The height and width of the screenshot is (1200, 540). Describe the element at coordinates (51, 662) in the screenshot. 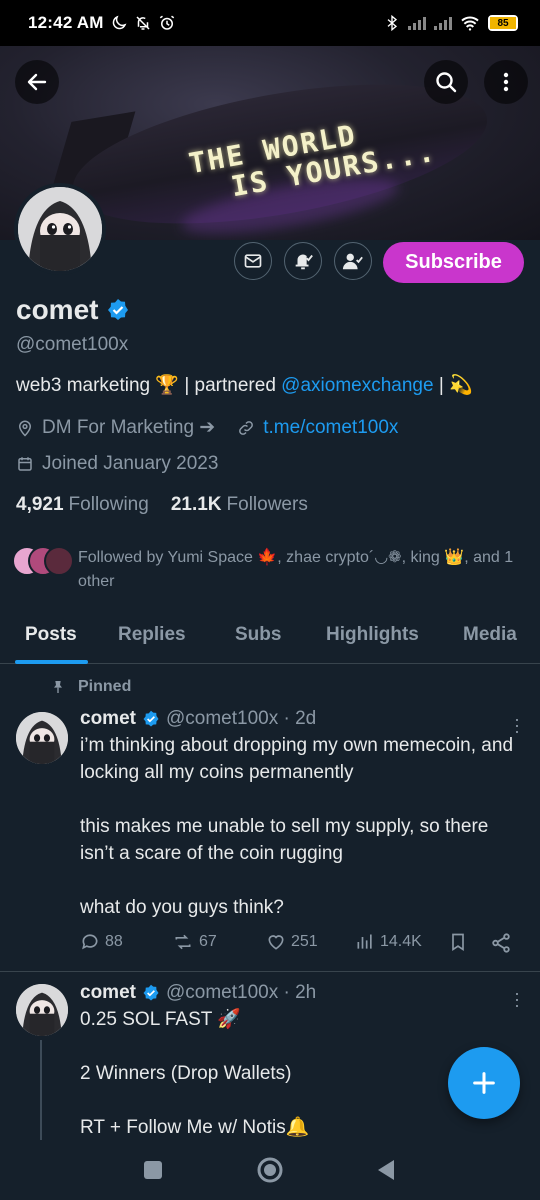

I see `active-tab-indicator` at that location.